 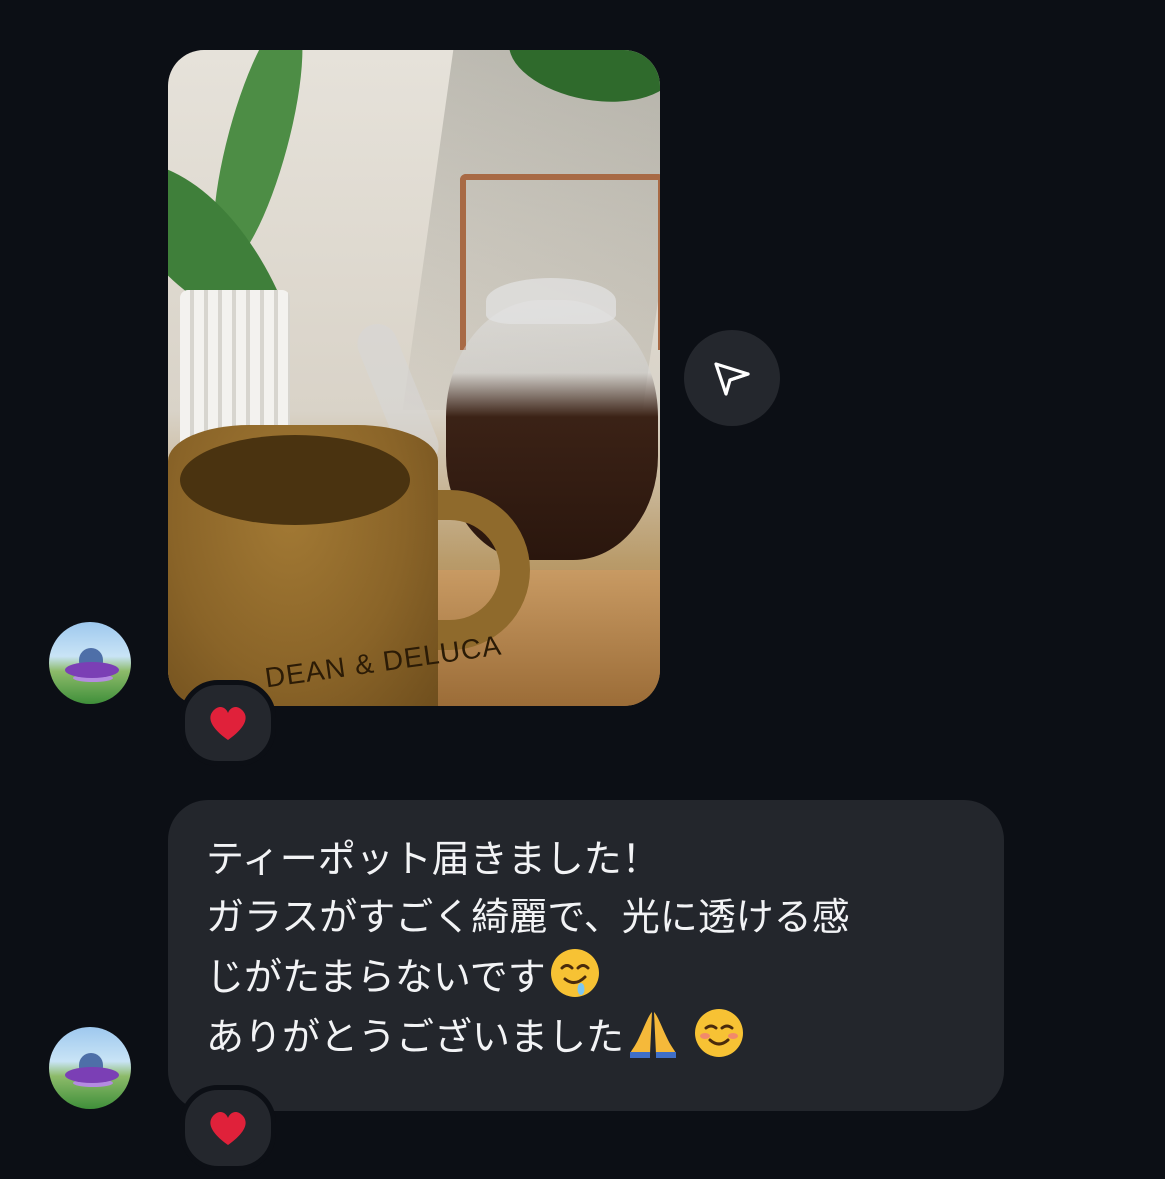 What do you see at coordinates (415, 1037) in the screenshot?
I see `message-text: ありがとうございました` at bounding box center [415, 1037].